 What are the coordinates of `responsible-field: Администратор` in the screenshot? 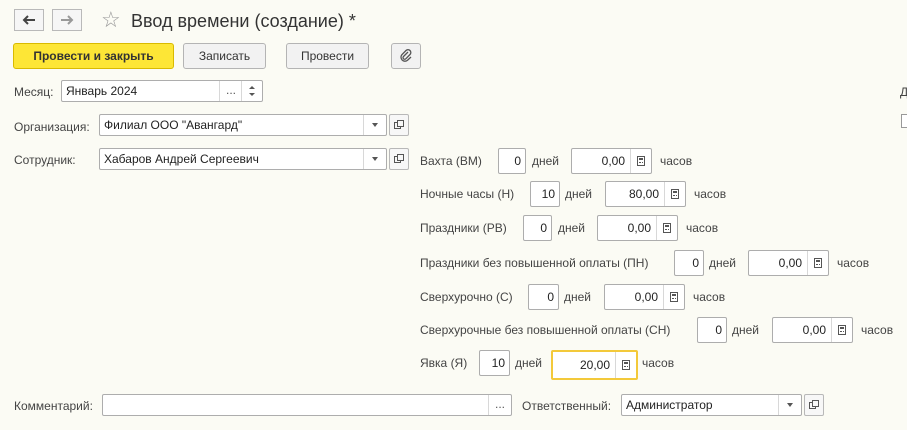 It's located at (711, 405).